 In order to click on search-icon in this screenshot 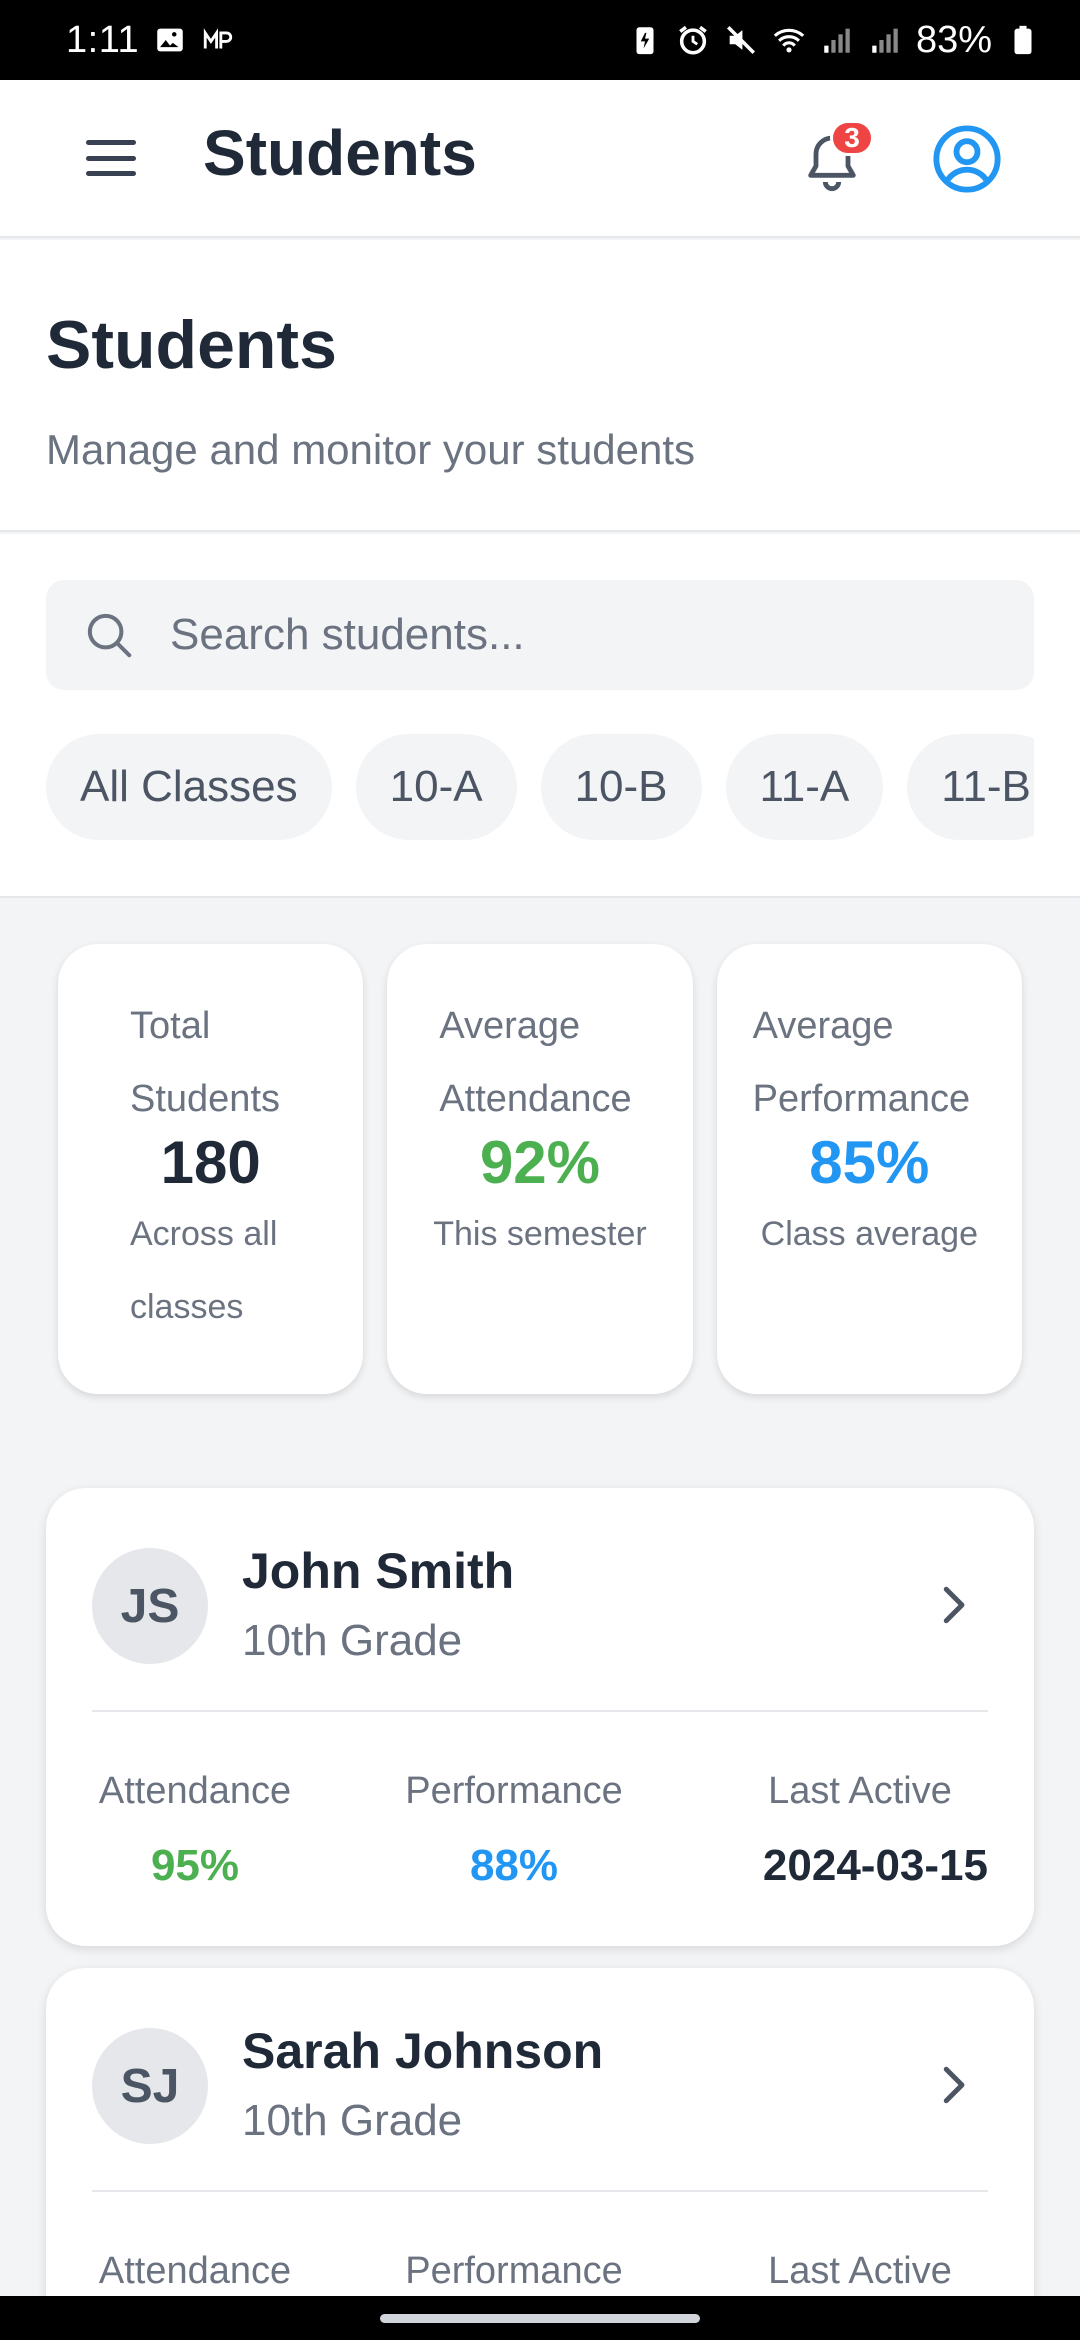, I will do `click(109, 635)`.